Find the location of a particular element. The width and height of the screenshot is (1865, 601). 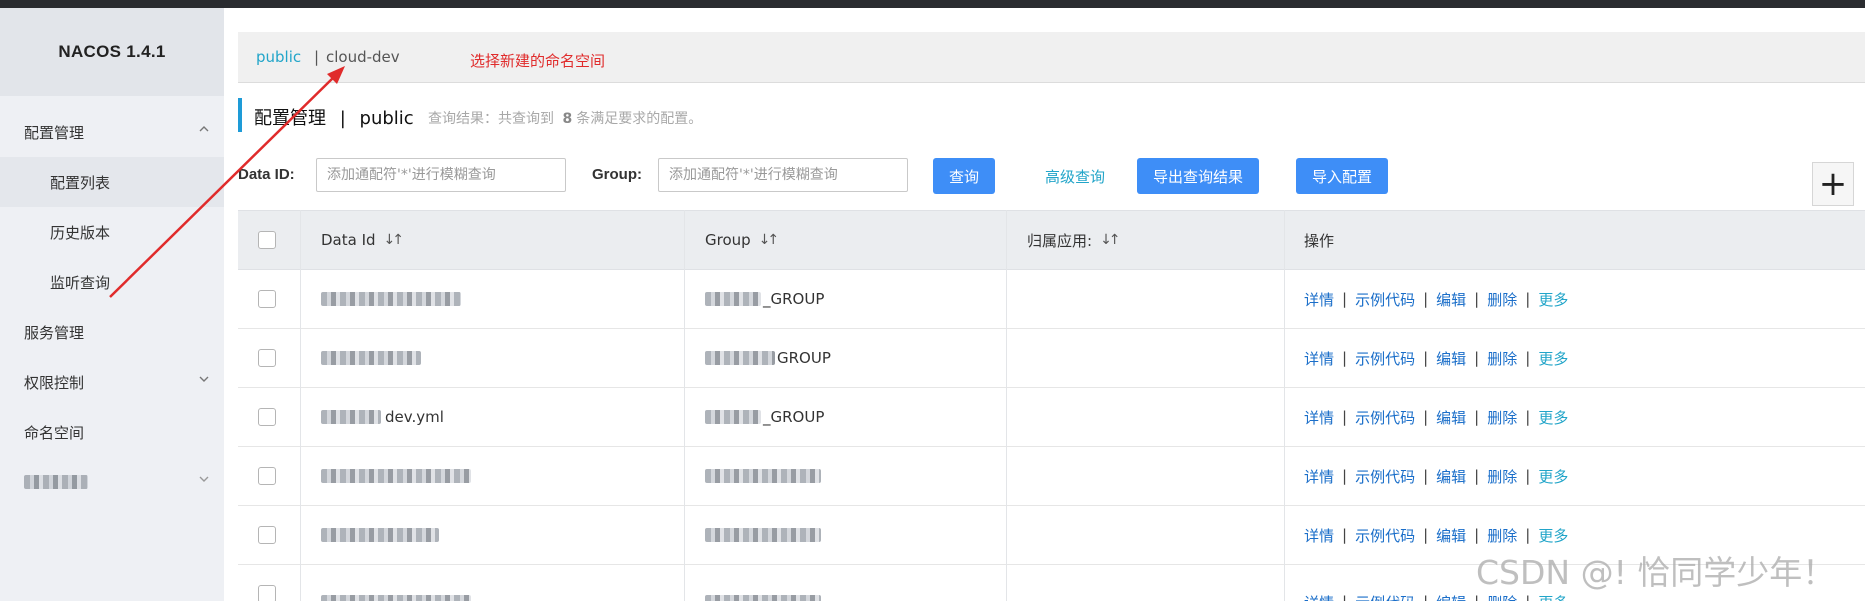

sidebar-item-history: 历史版本 is located at coordinates (112, 232).